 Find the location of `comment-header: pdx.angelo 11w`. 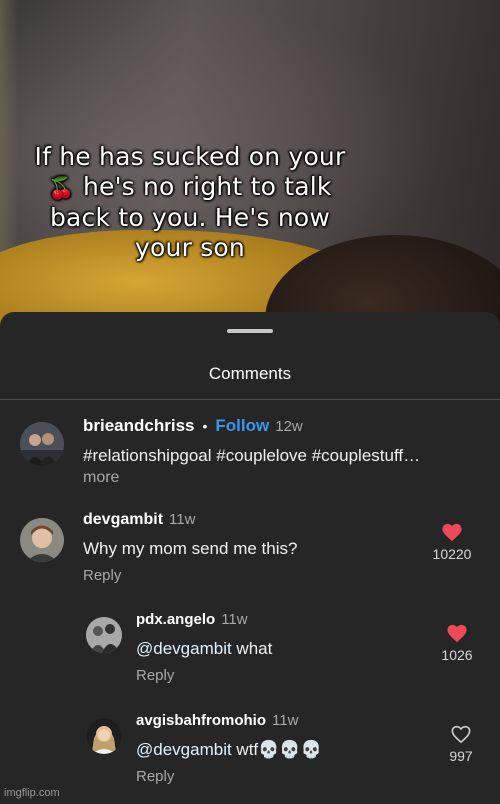

comment-header: pdx.angelo 11w is located at coordinates (192, 620).